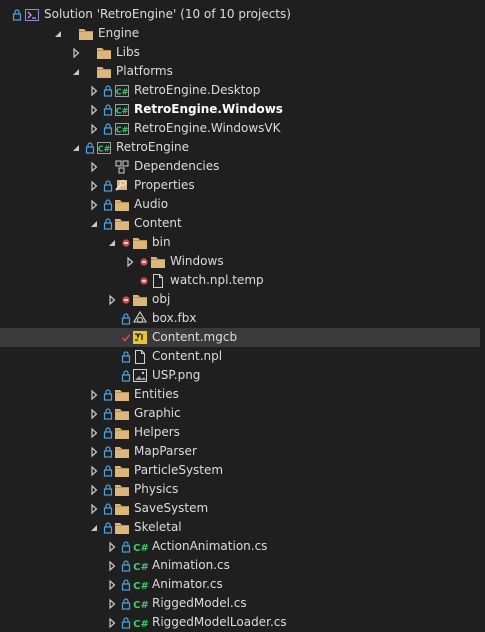 The width and height of the screenshot is (485, 632). Describe the element at coordinates (122, 166) in the screenshot. I see `dependencies-icon` at that location.